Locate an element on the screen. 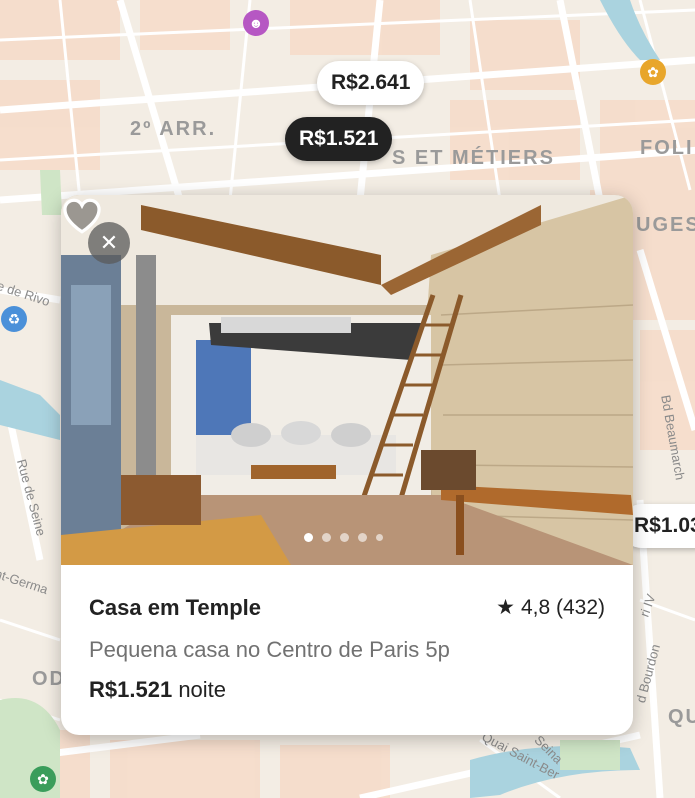  listing-price: R$1.521 is located at coordinates (131, 689).